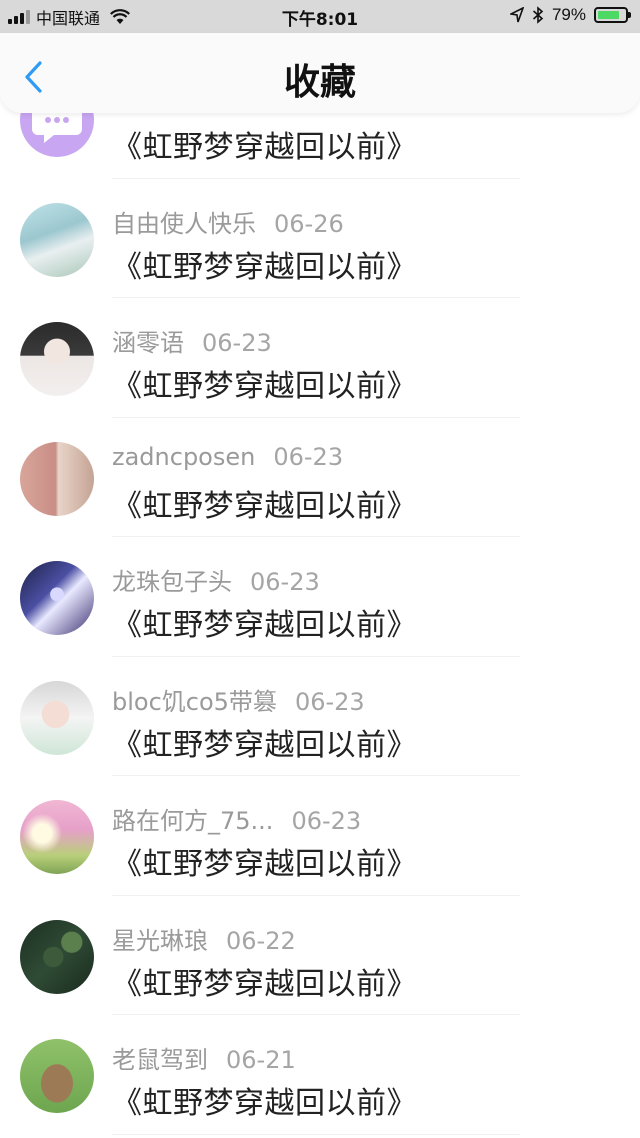 Image resolution: width=640 pixels, height=1138 pixels. I want to click on navigation-bar: 收藏, so click(320, 73).